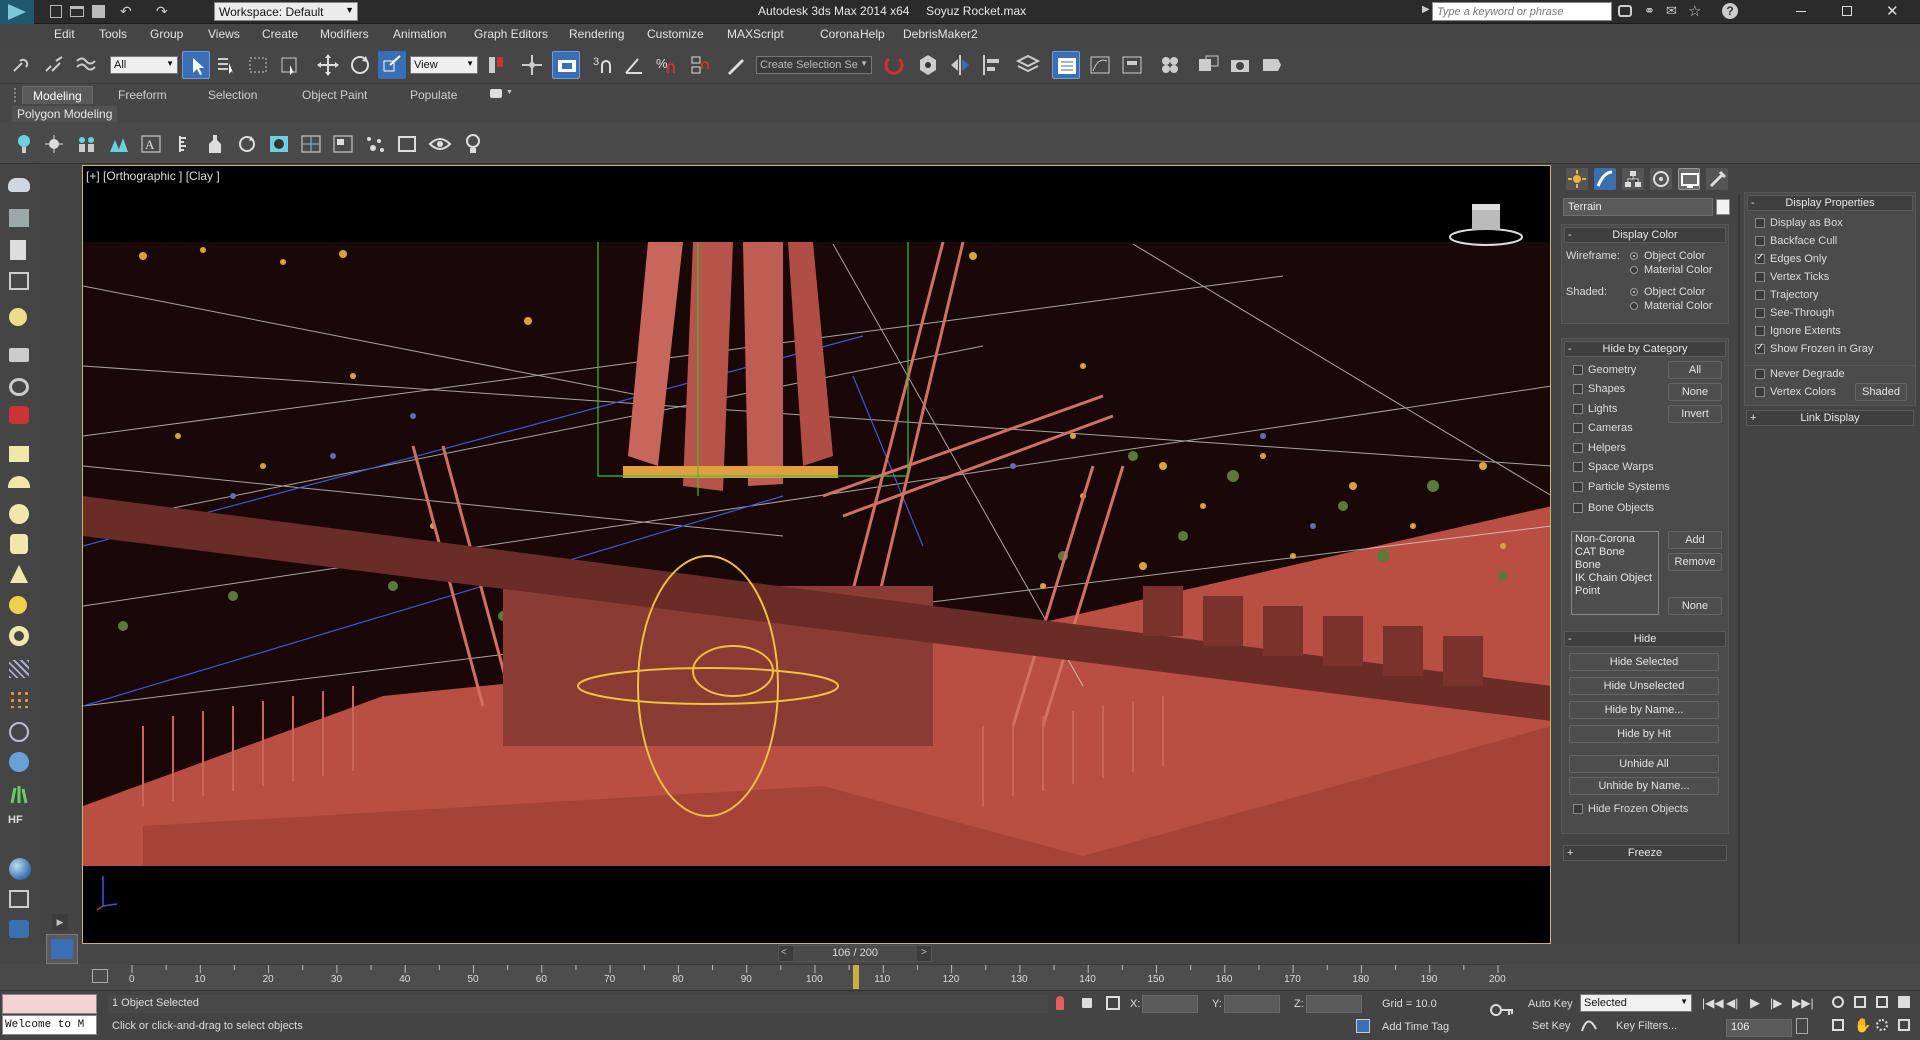 Image resolution: width=1920 pixels, height=1040 pixels. What do you see at coordinates (1066, 65) in the screenshot?
I see `scene-explorer-icon` at bounding box center [1066, 65].